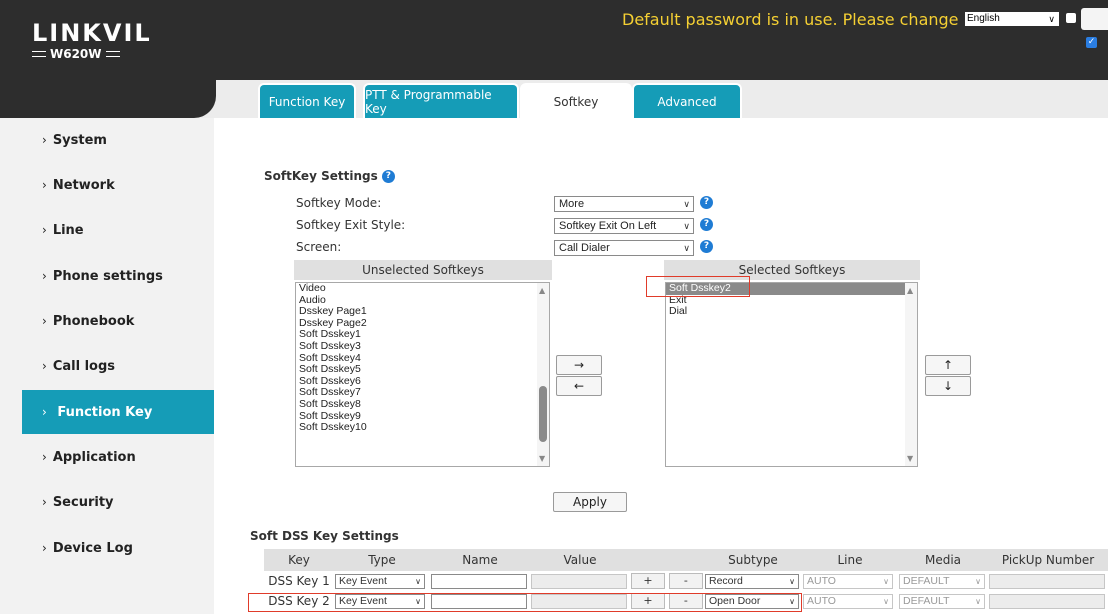 Image resolution: width=1108 pixels, height=614 pixels. What do you see at coordinates (108, 99) in the screenshot?
I see `header-corner` at bounding box center [108, 99].